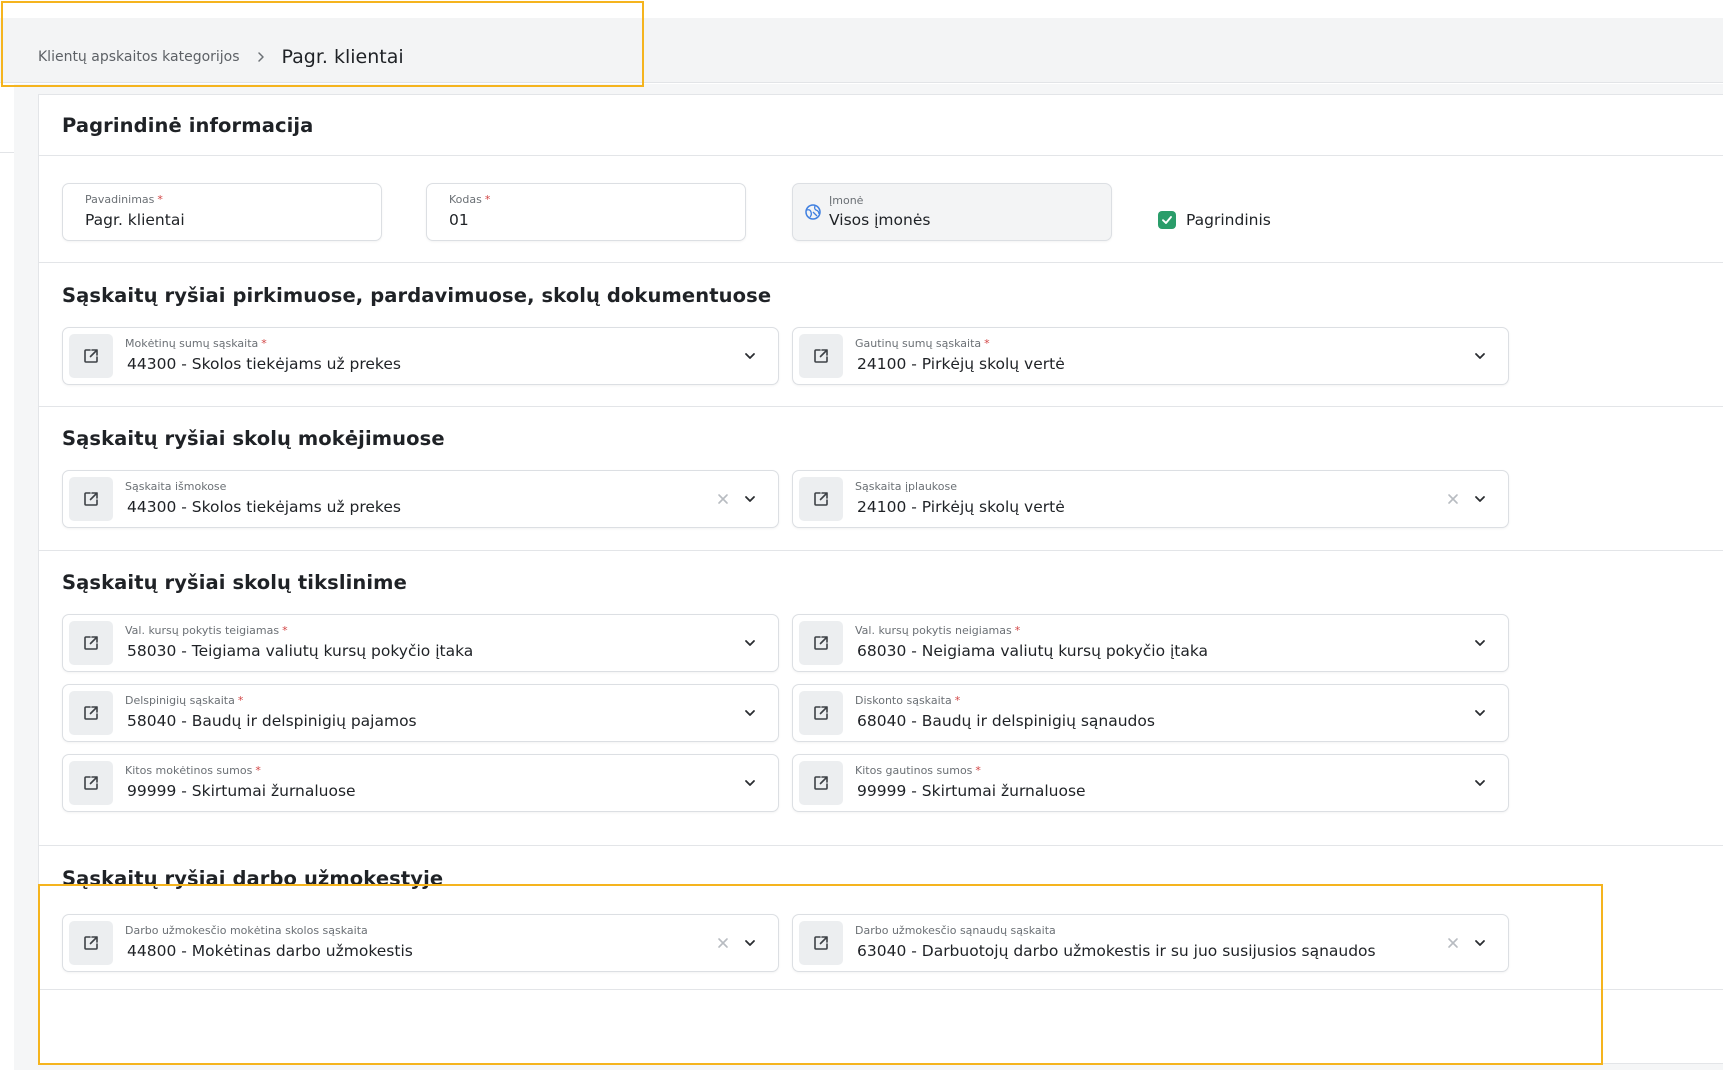 Image resolution: width=1723 pixels, height=1070 pixels. Describe the element at coordinates (264, 507) in the screenshot. I see `payout-account-value: 44300 - Skolos tiekėjams už prekes` at that location.